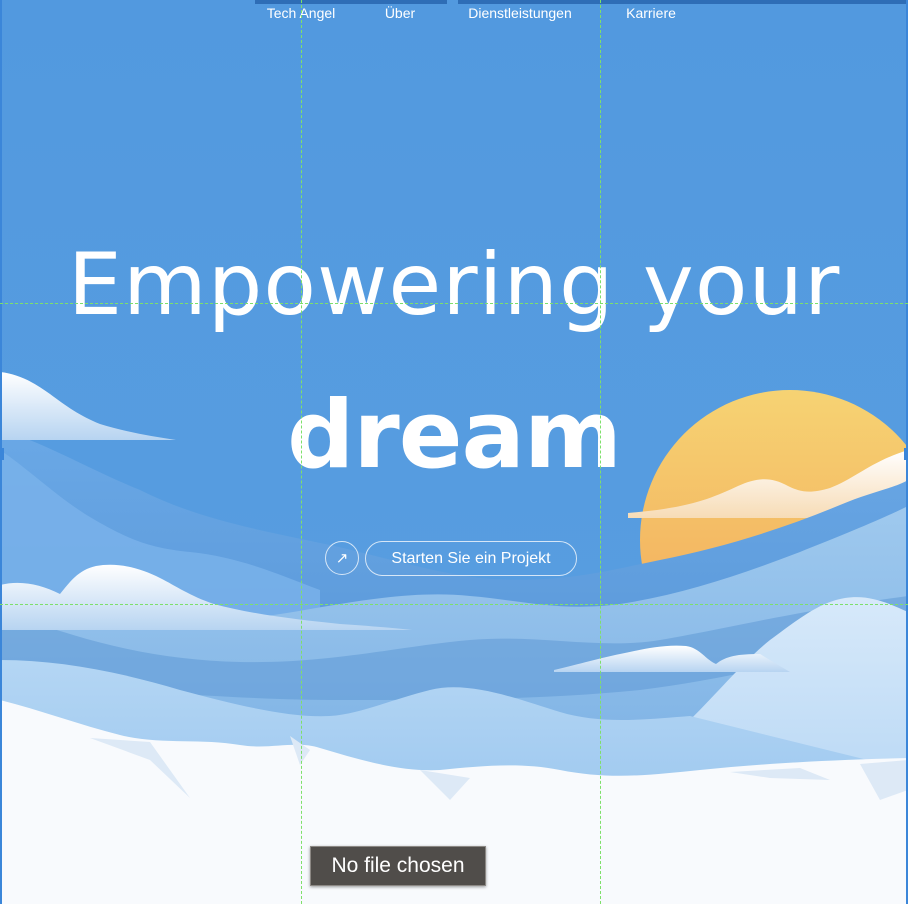  What do you see at coordinates (454, 285) in the screenshot?
I see `hero-title: Empowering your` at bounding box center [454, 285].